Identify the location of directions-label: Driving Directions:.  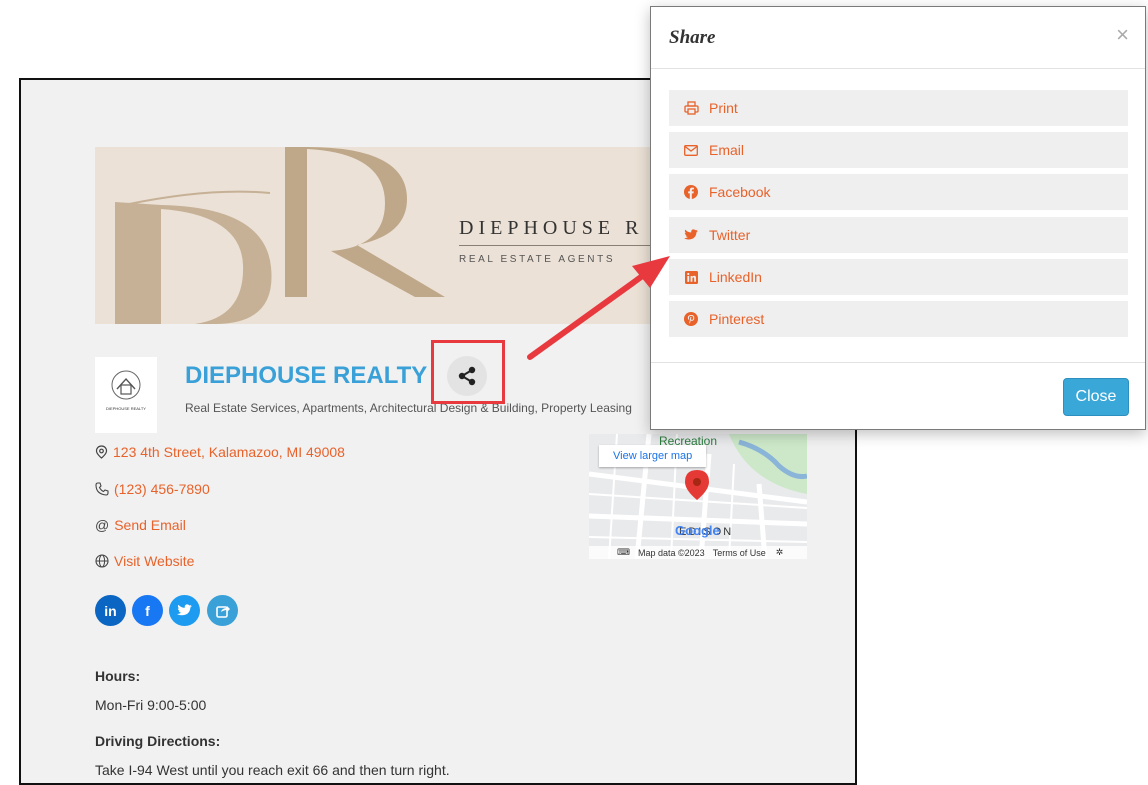
(158, 741).